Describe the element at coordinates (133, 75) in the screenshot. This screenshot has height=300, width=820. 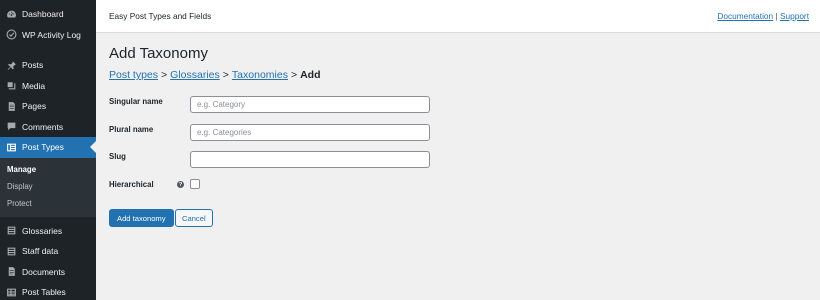
I see `breadcrumb-post-types: Post types` at that location.